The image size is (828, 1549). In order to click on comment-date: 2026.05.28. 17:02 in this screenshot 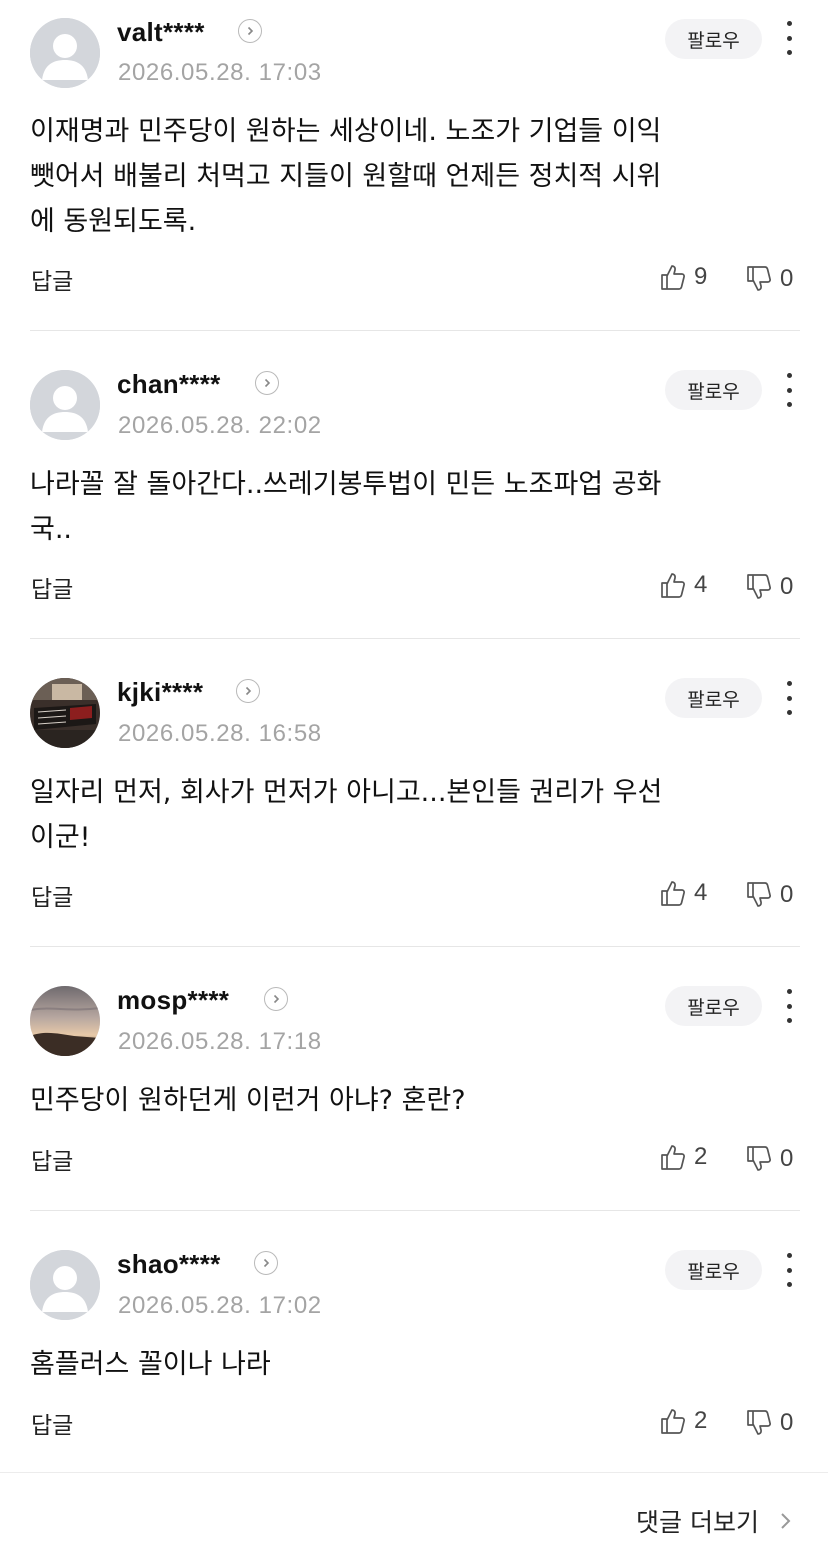, I will do `click(220, 1305)`.